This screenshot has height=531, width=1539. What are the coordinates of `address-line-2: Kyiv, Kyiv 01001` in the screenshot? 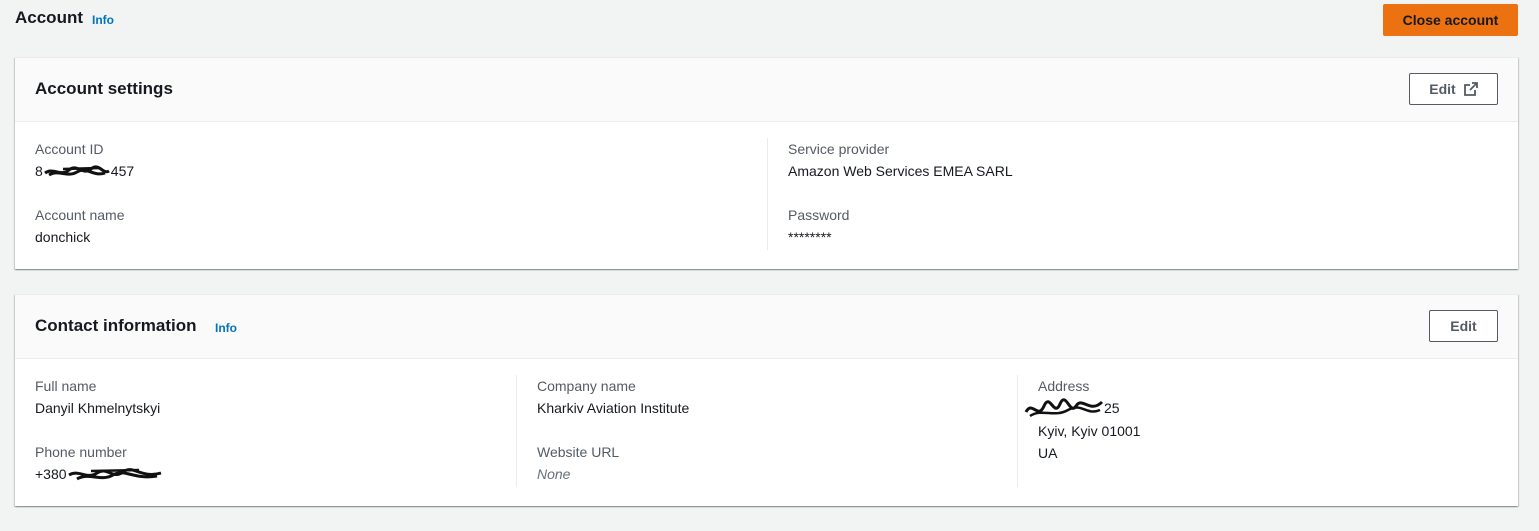 It's located at (1089, 431).